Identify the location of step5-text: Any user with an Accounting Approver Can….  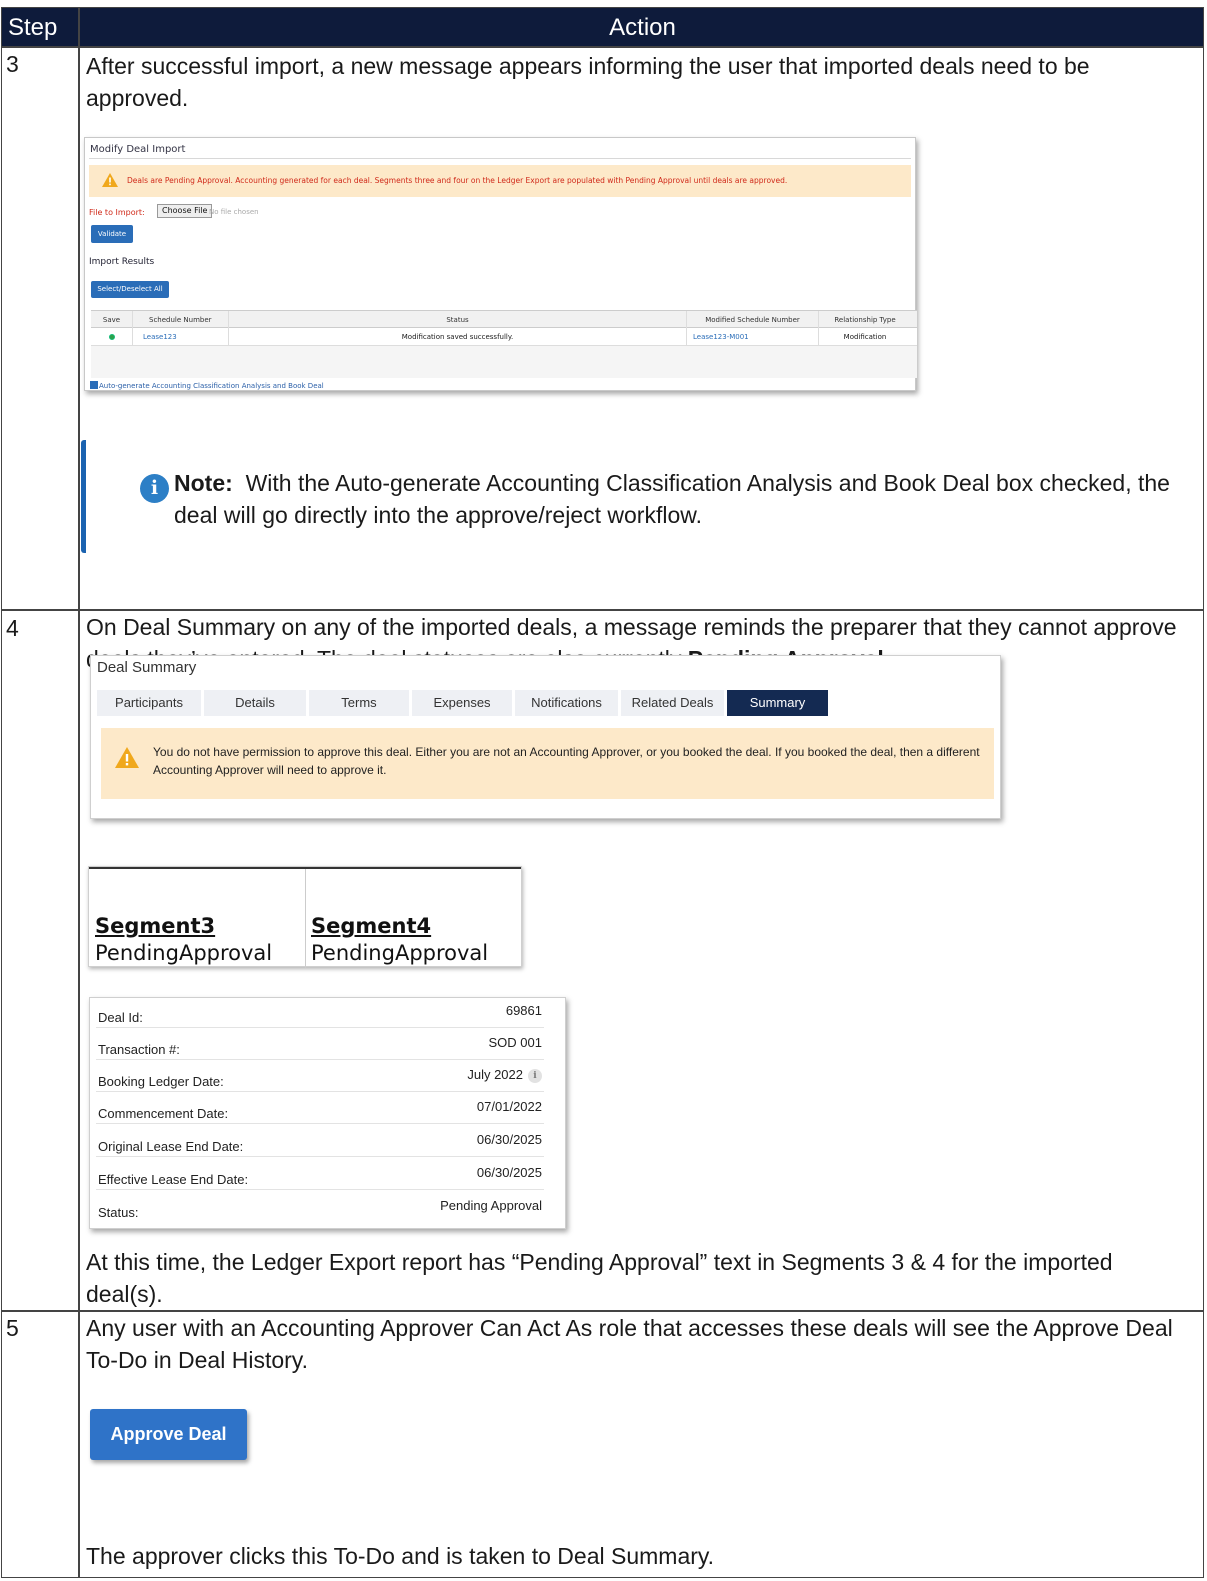
(629, 1344).